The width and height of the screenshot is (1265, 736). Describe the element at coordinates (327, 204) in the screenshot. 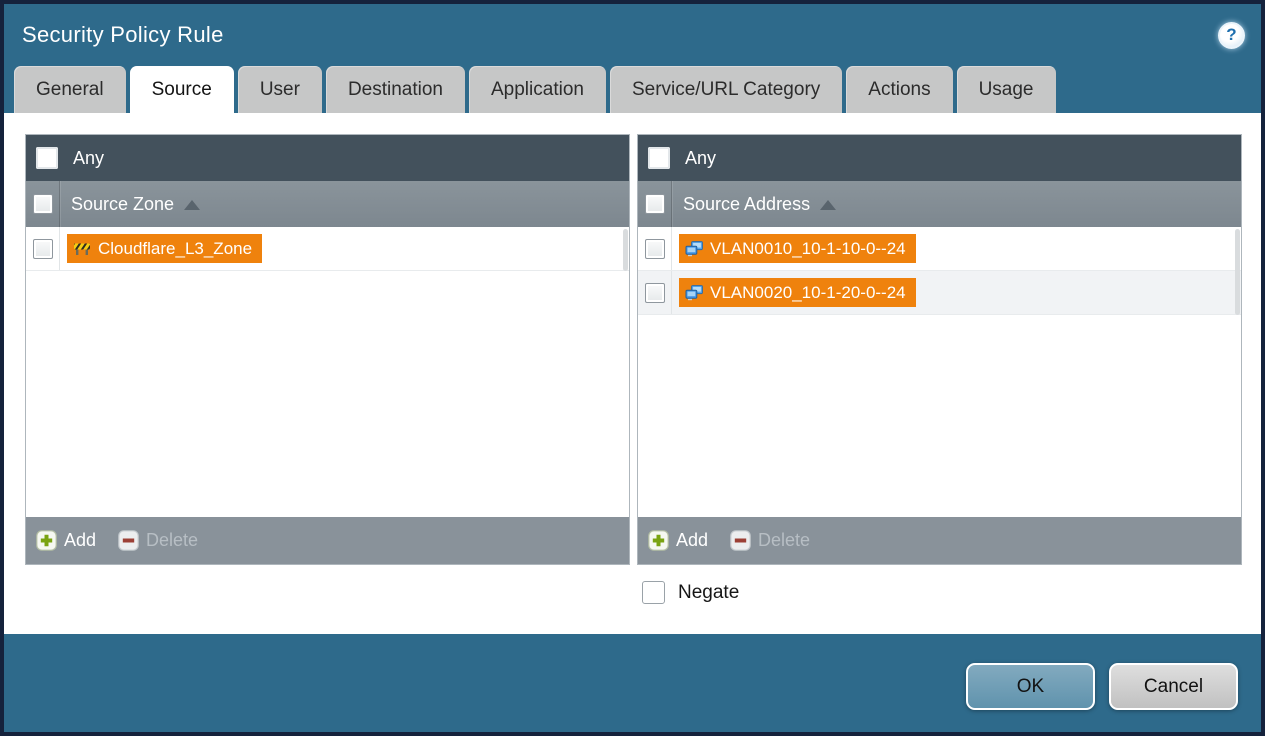

I see `source-zone-column-header: Source Zone` at that location.